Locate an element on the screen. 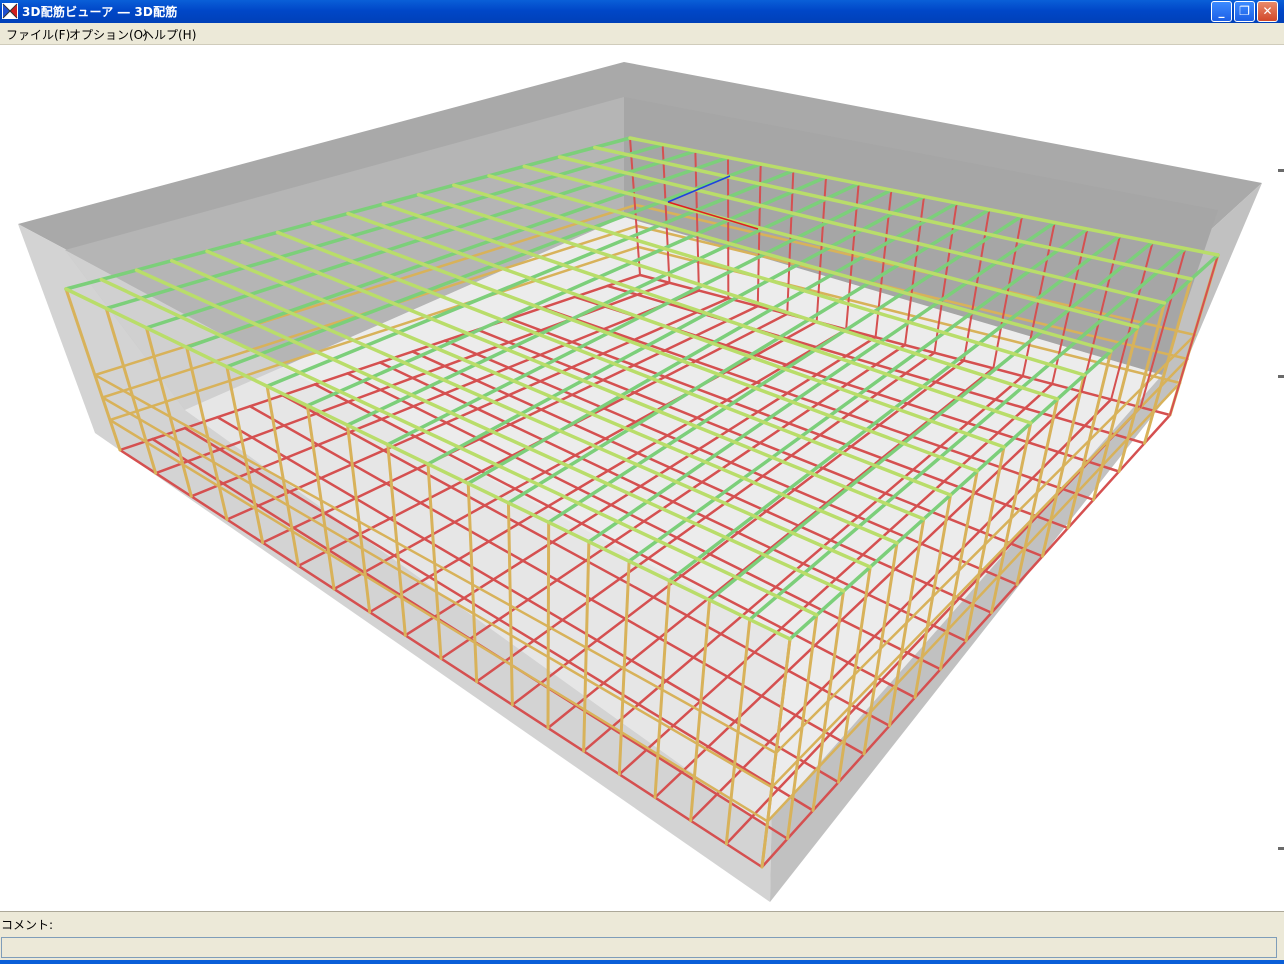 This screenshot has height=964, width=1284. close-icon: ✕ is located at coordinates (1267, 11).